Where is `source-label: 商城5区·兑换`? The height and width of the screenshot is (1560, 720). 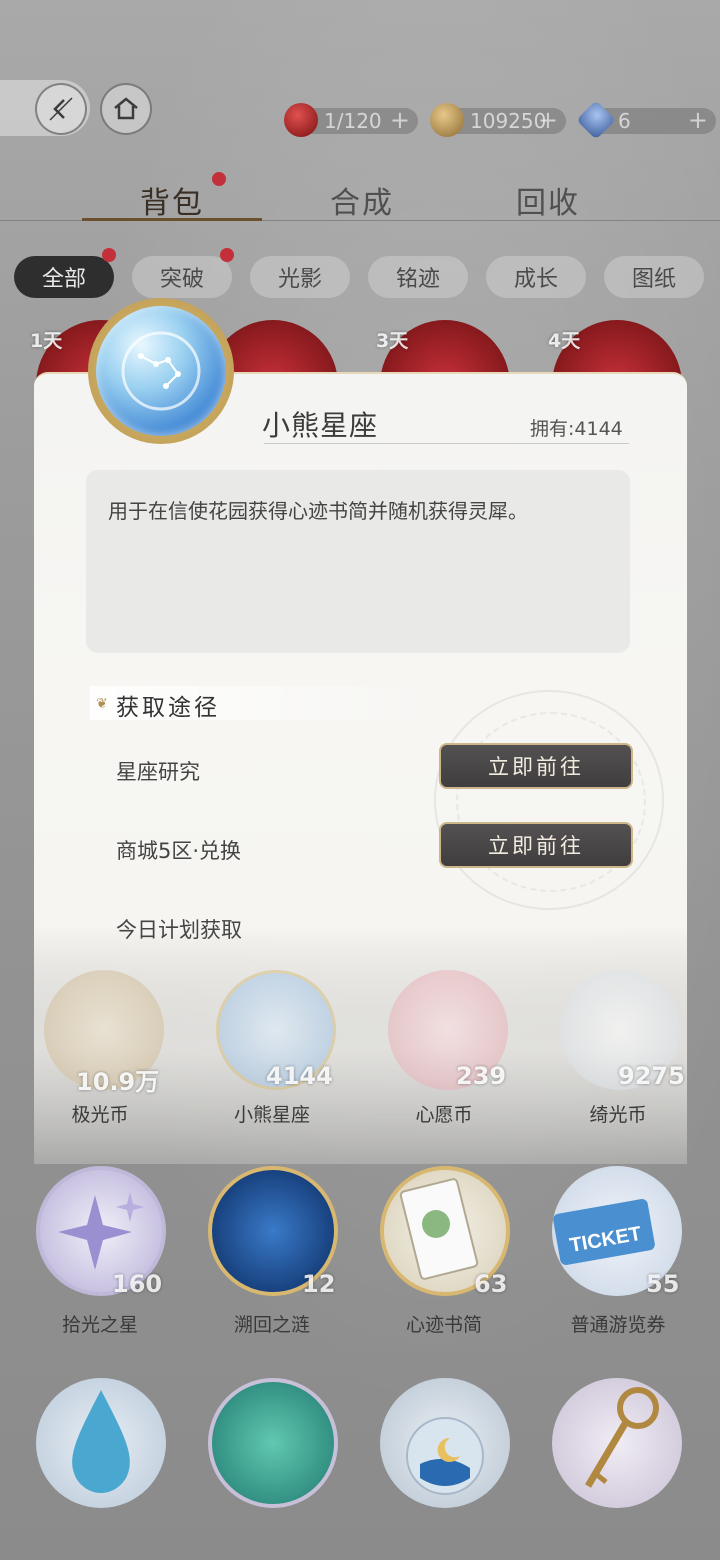
source-label: 商城5区·兑换 is located at coordinates (179, 851).